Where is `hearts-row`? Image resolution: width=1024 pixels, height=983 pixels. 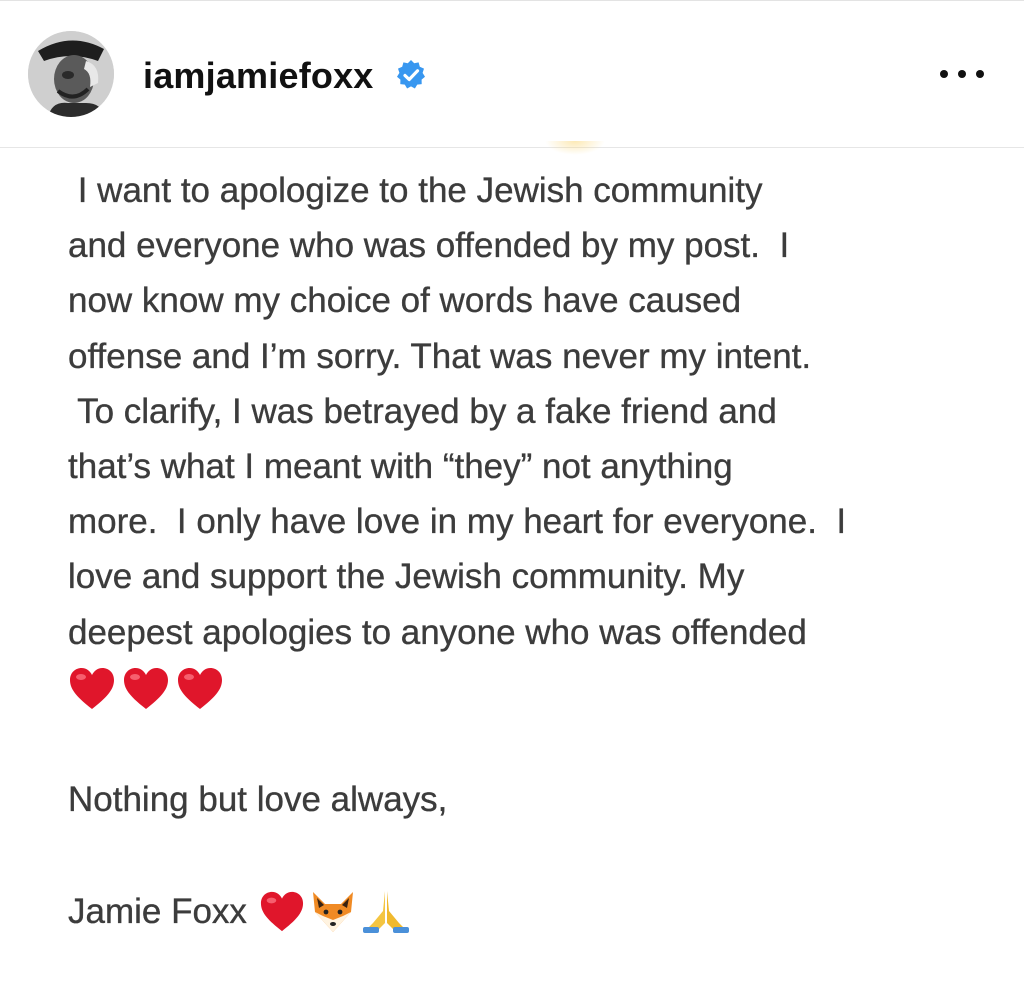 hearts-row is located at coordinates (528, 688).